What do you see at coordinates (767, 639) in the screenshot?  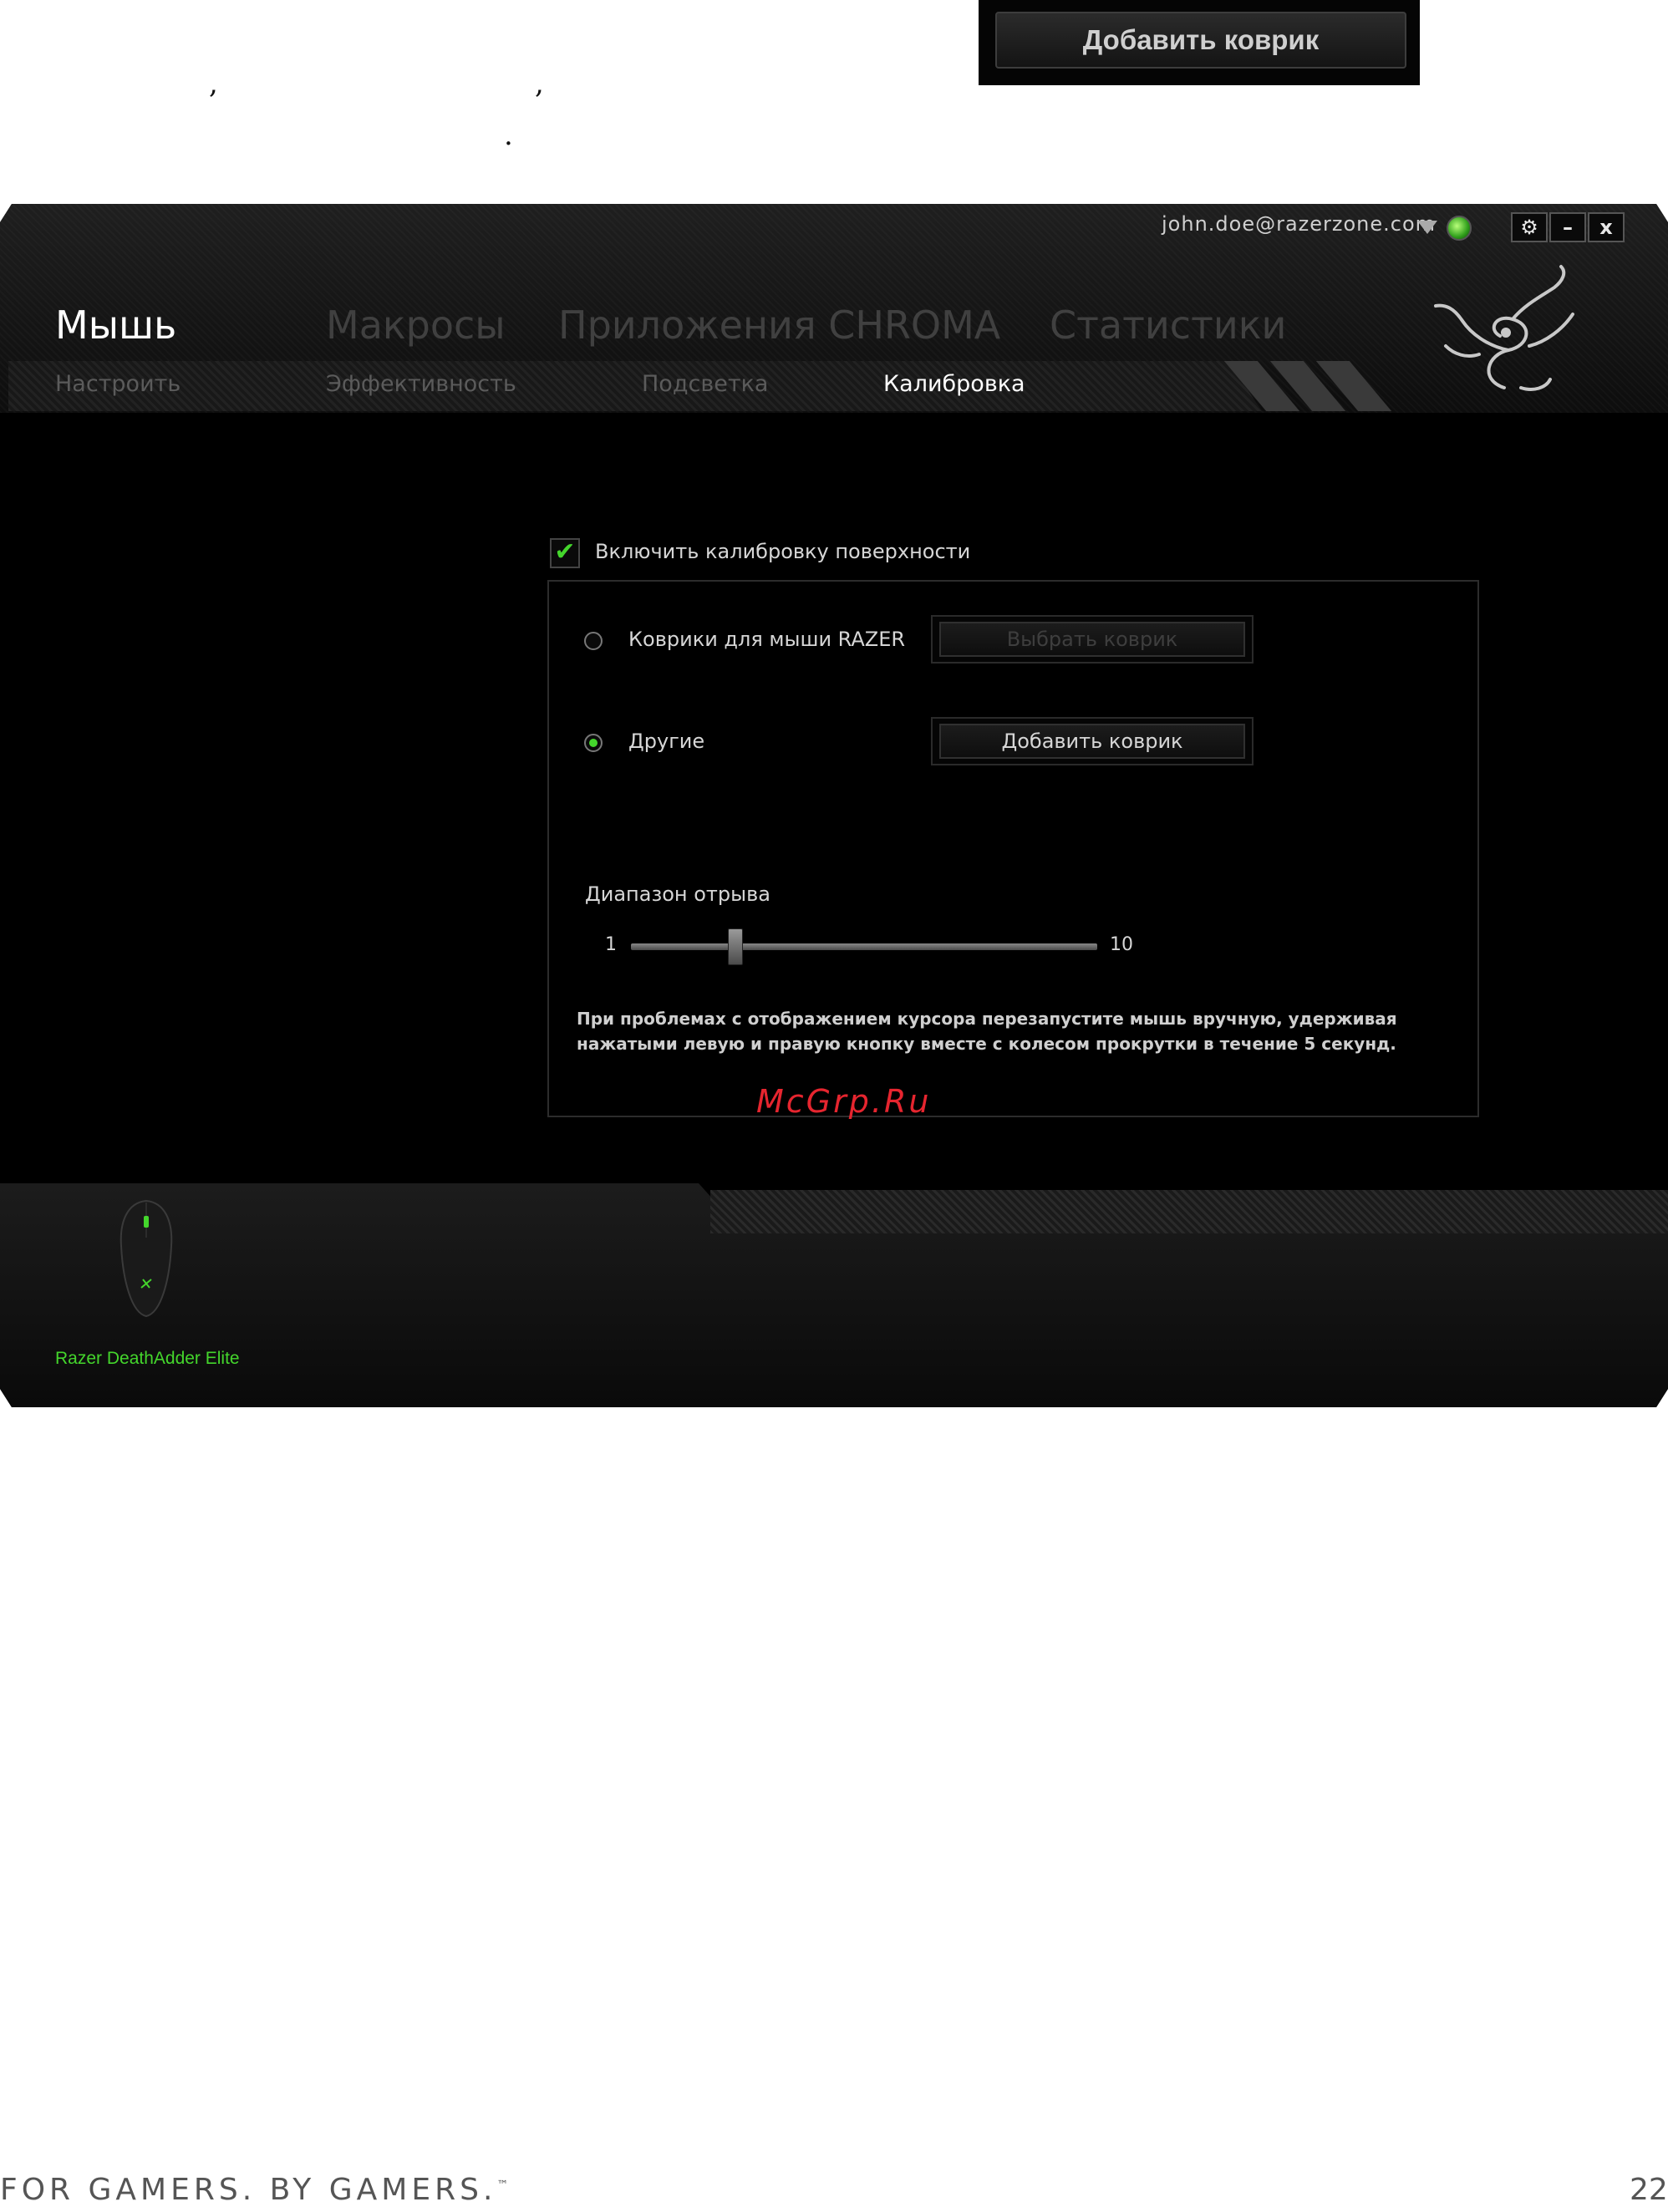 I see `razer-pads-label: Коврики для мыши RAZER` at bounding box center [767, 639].